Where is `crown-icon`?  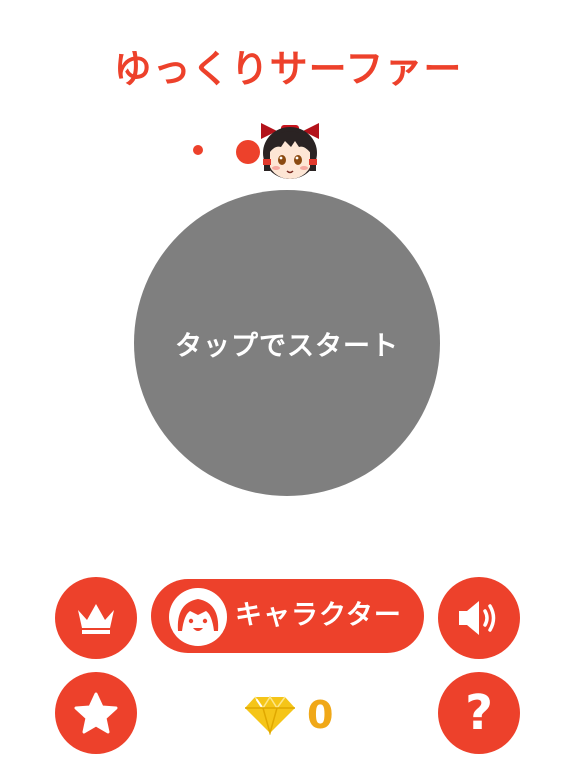
crown-icon is located at coordinates (96, 619).